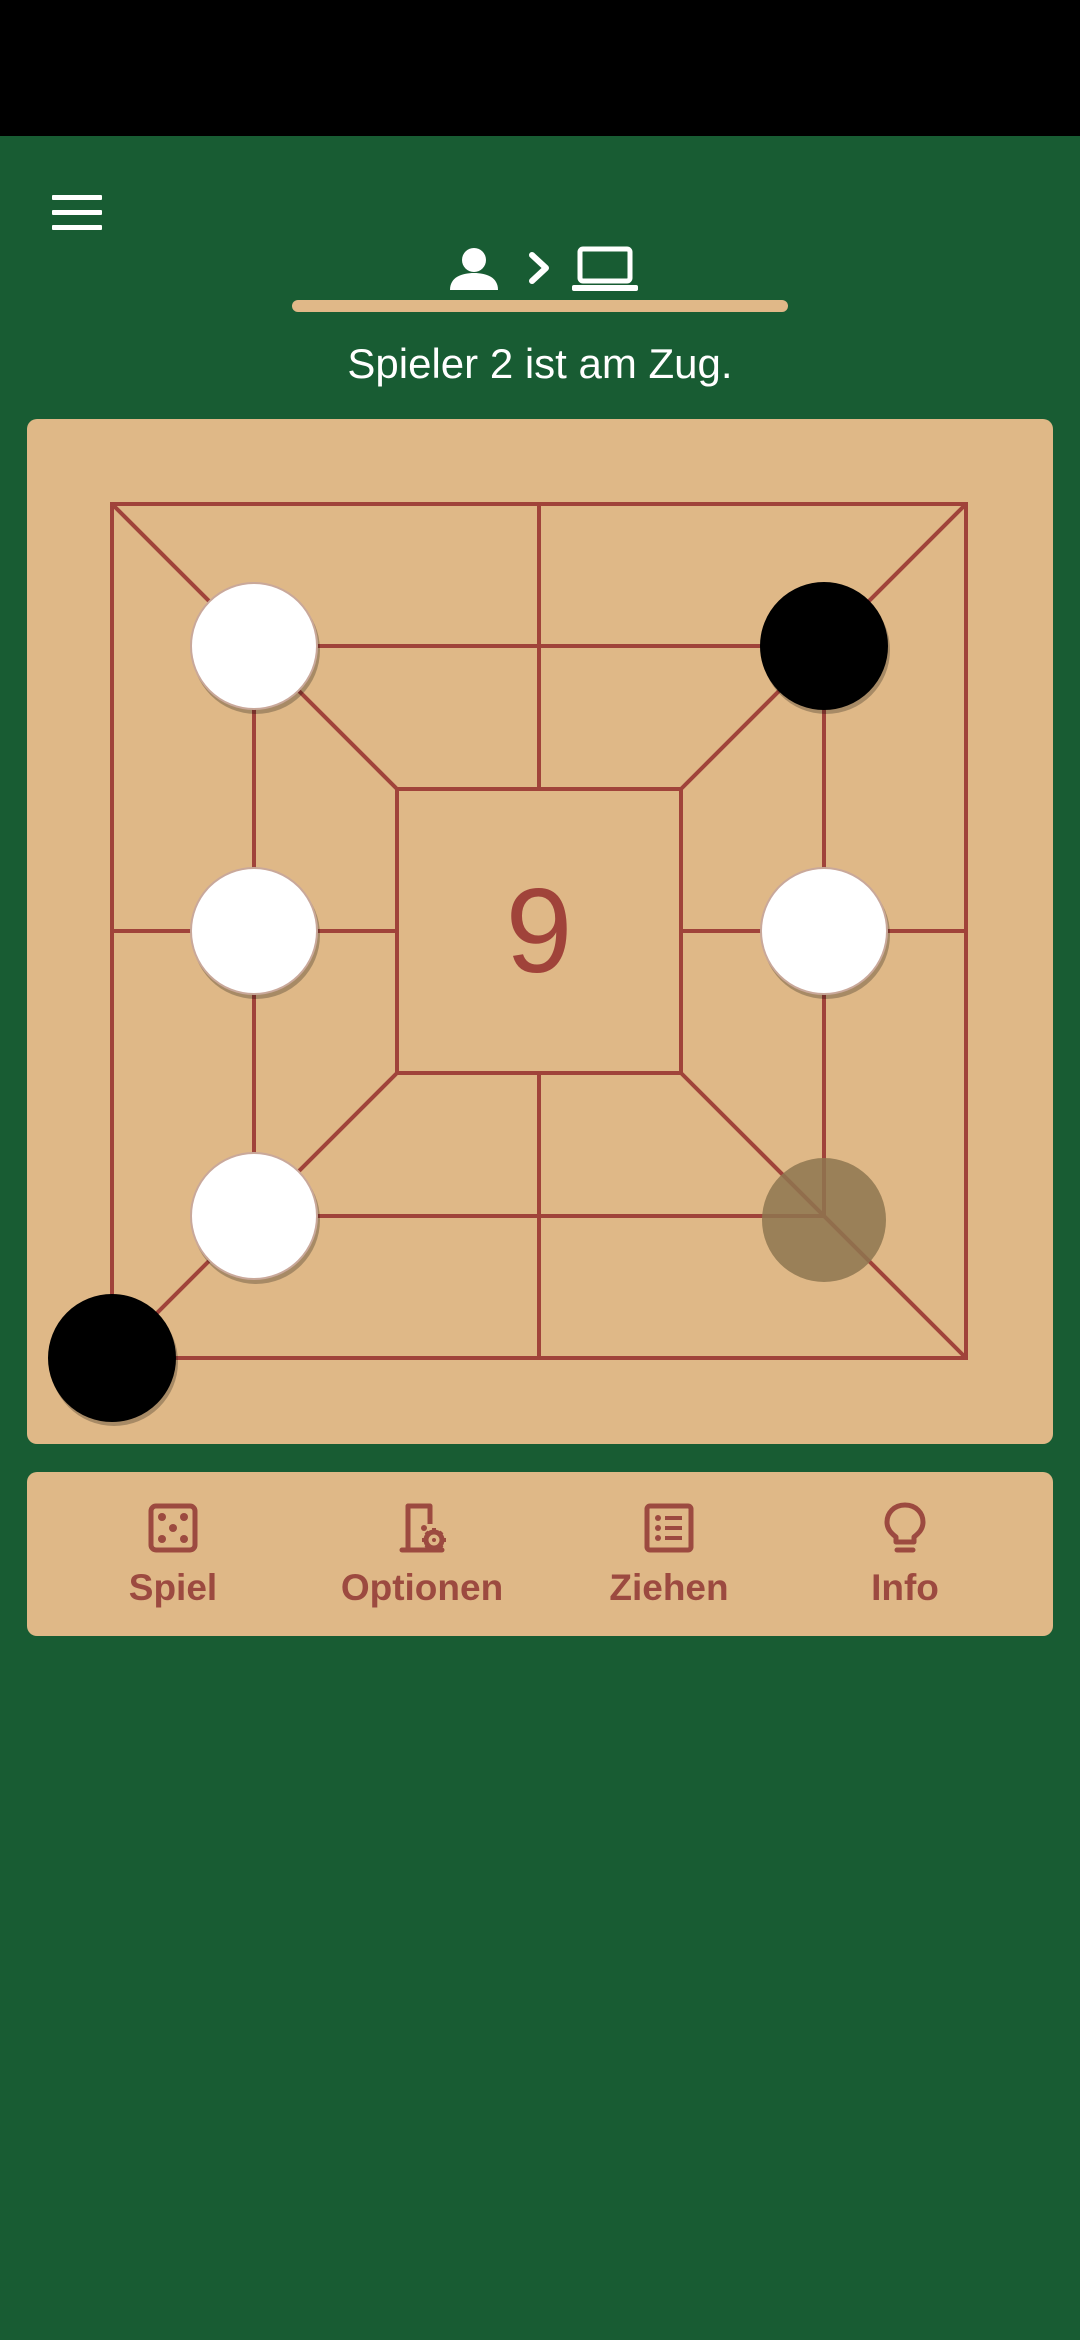 The image size is (1080, 2340). Describe the element at coordinates (905, 1527) in the screenshot. I see `lightbulb-icon` at that location.